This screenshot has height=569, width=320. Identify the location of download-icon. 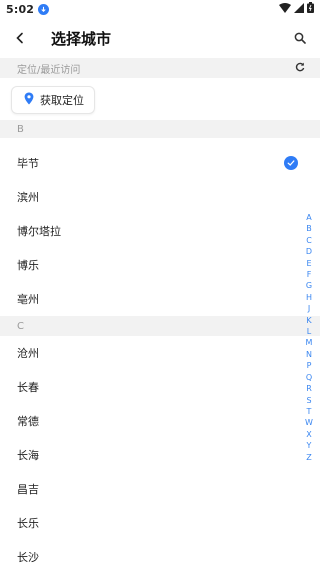
(44, 9).